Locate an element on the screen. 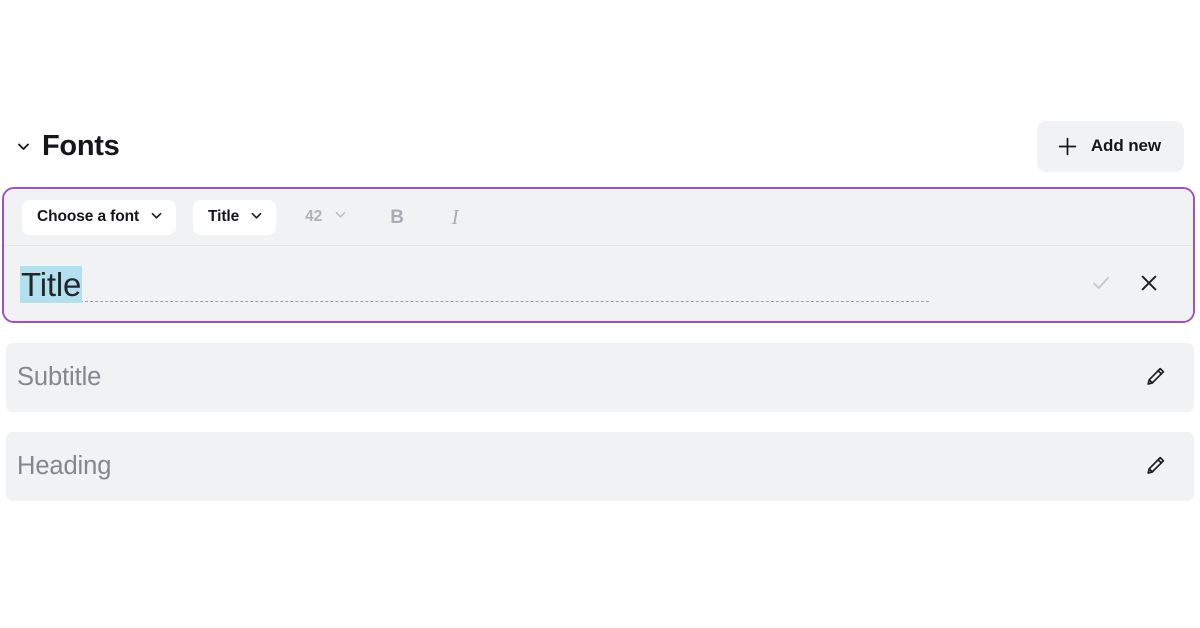  bold-button: B is located at coordinates (397, 217).